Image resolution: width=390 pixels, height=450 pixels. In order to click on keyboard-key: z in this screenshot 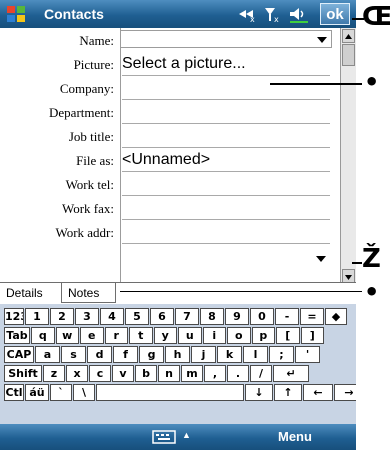, I will do `click(54, 373)`.